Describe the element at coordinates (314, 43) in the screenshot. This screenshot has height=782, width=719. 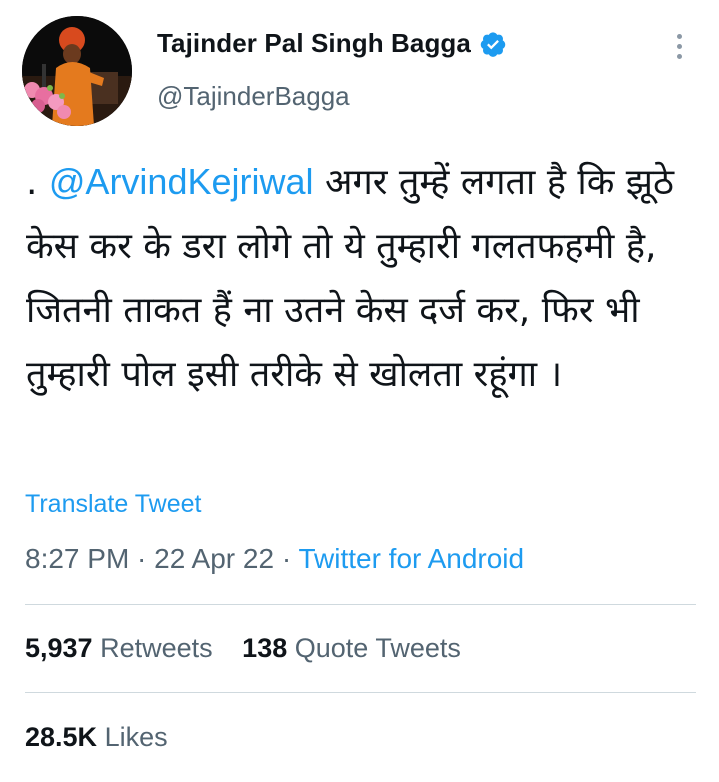
I see `author-display-name: Tajinder Pal Singh Bagga` at that location.